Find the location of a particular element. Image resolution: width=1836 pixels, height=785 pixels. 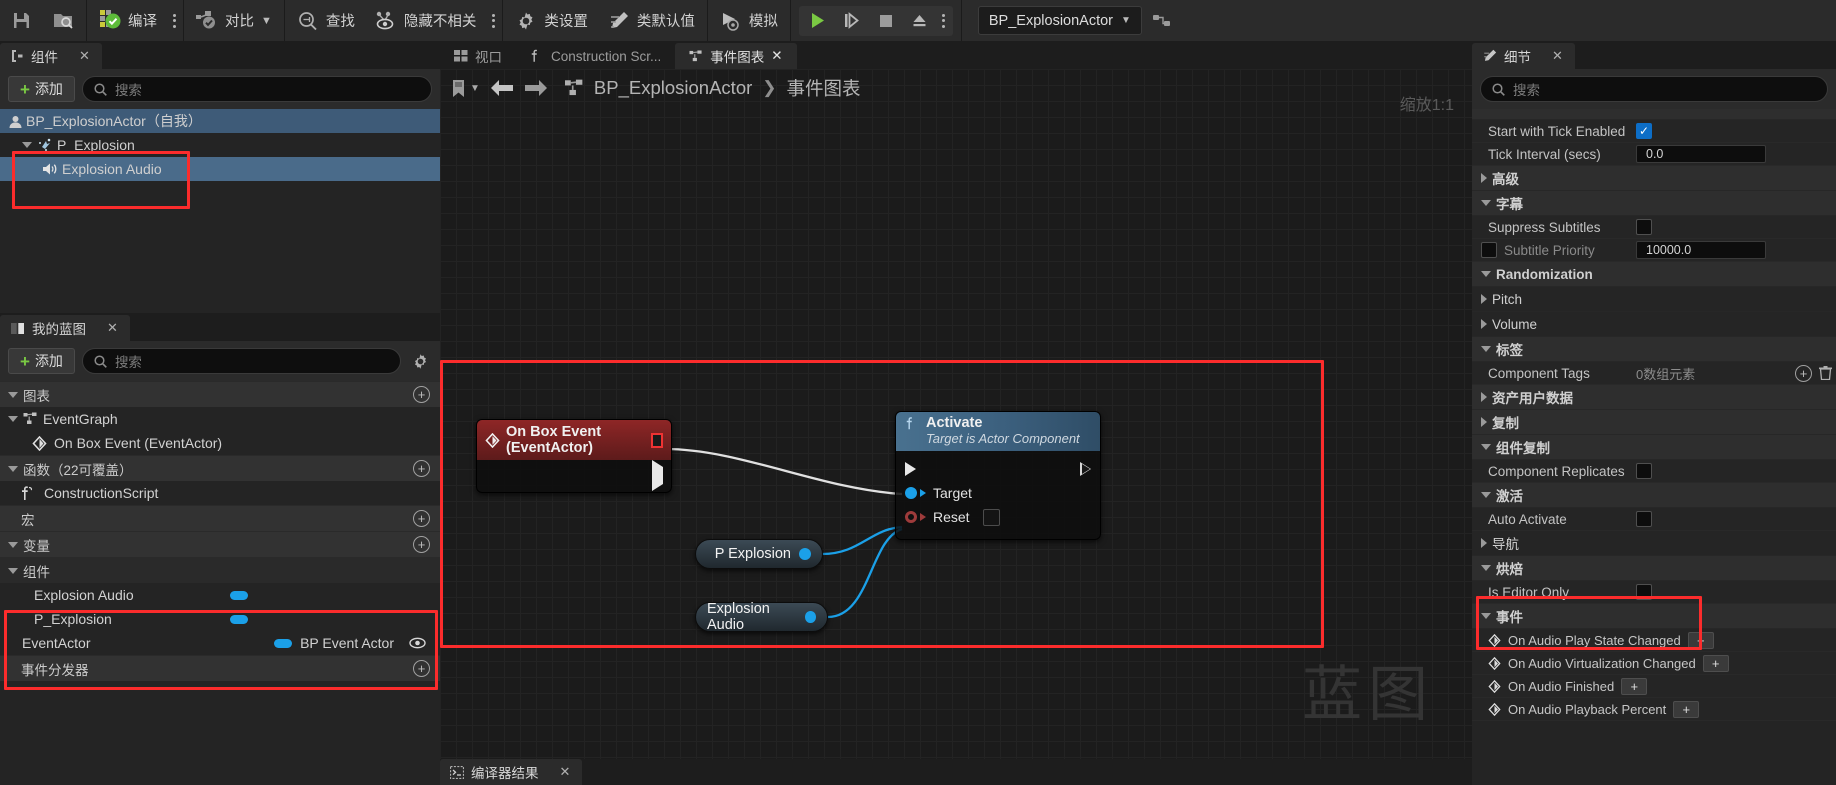

compile-button: 编译 is located at coordinates (128, 21).